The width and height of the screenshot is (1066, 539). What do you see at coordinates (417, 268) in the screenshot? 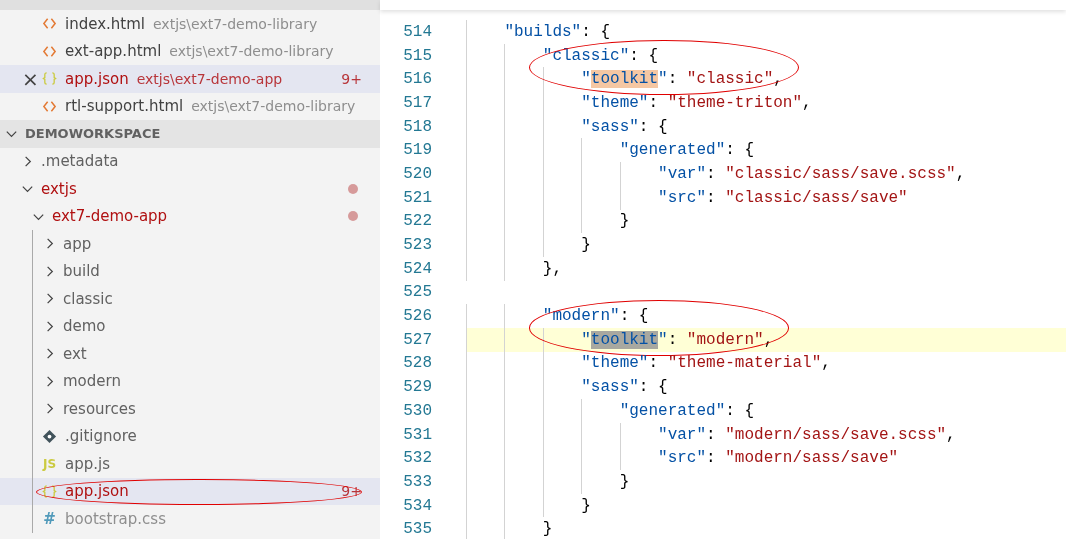
I see `line-number: 524` at bounding box center [417, 268].